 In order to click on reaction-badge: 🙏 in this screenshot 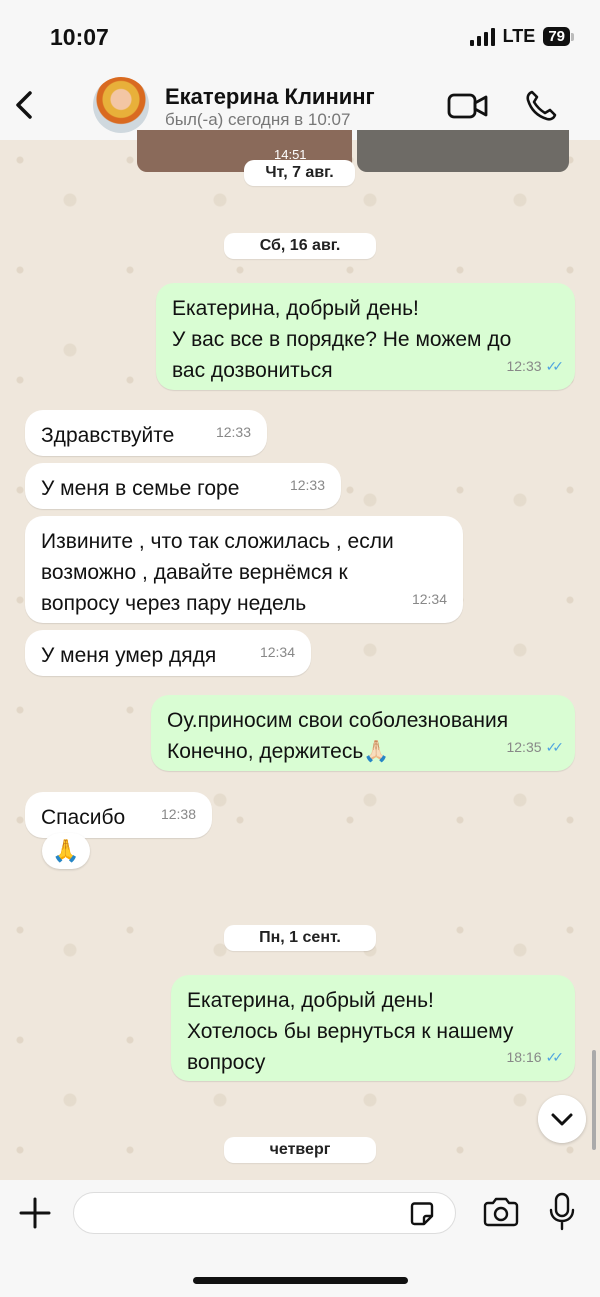, I will do `click(66, 851)`.